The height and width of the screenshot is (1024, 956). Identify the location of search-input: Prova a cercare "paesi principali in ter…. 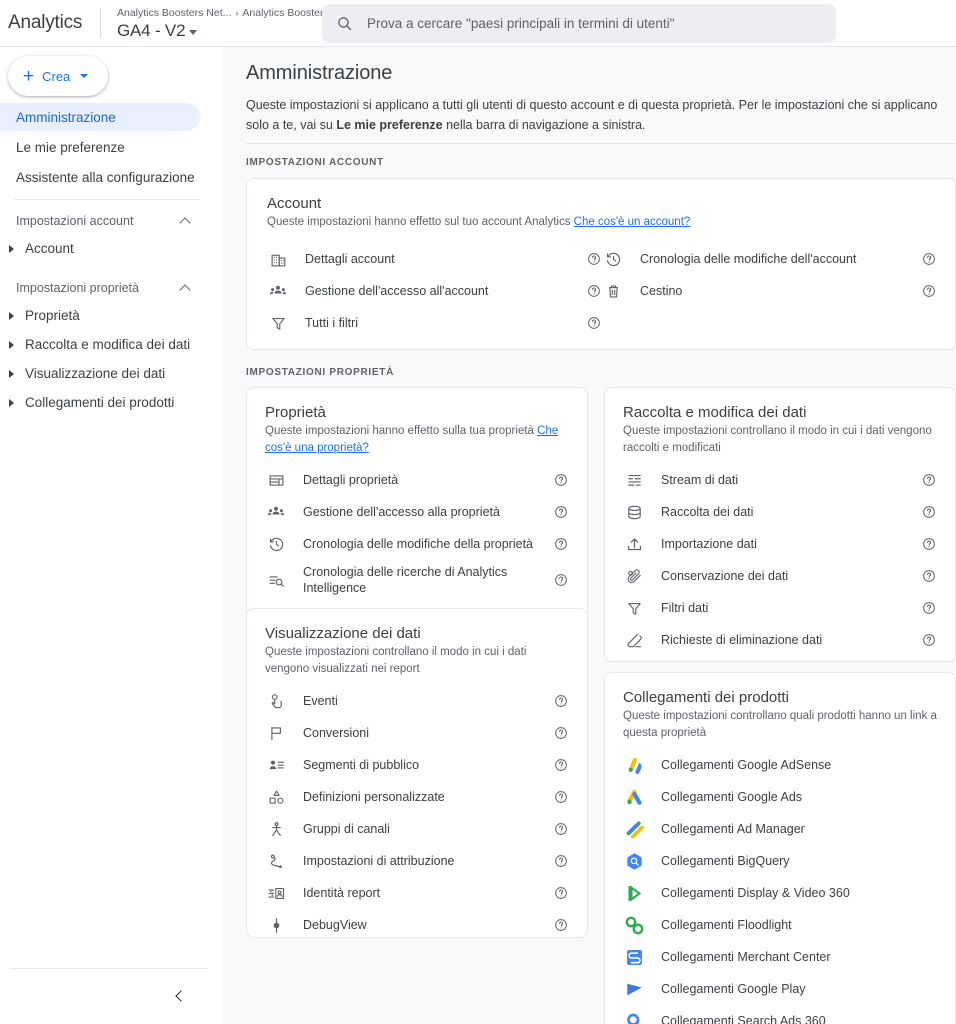
(520, 23).